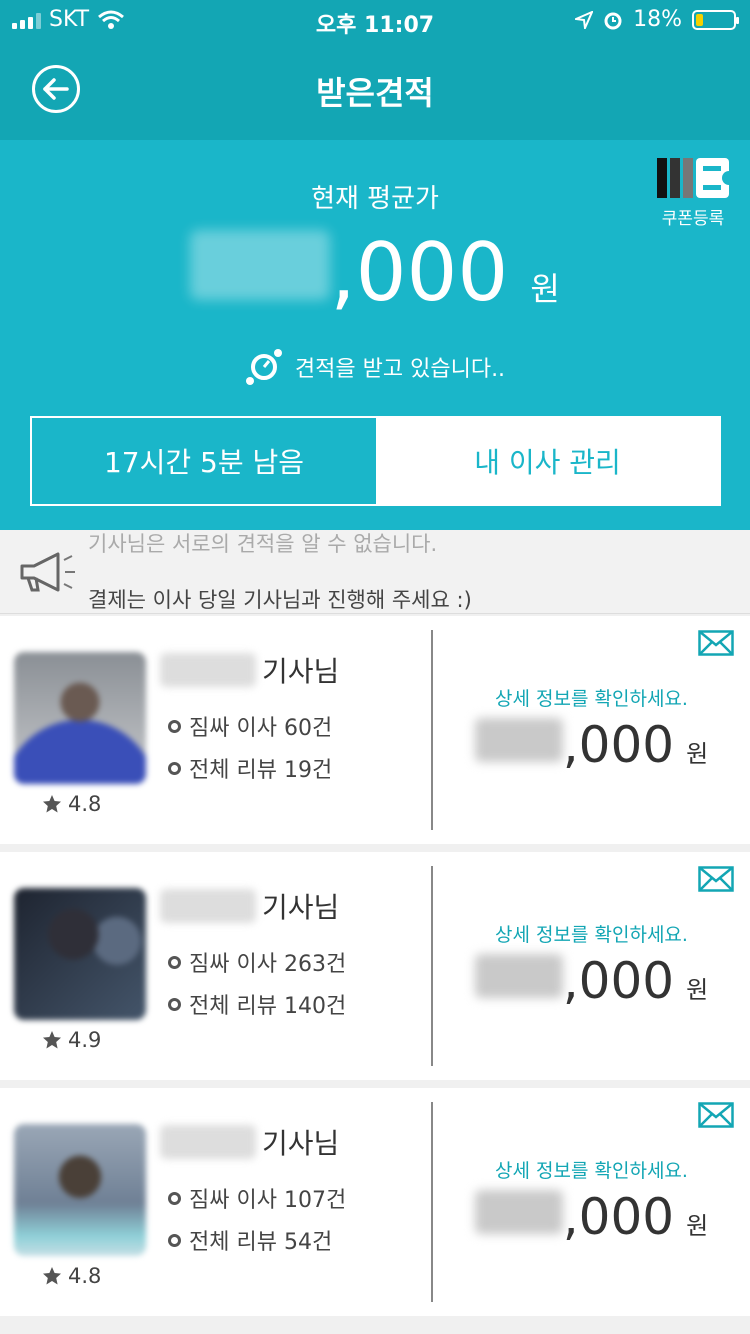  I want to click on nav-bar: 받은견적, so click(375, 90).